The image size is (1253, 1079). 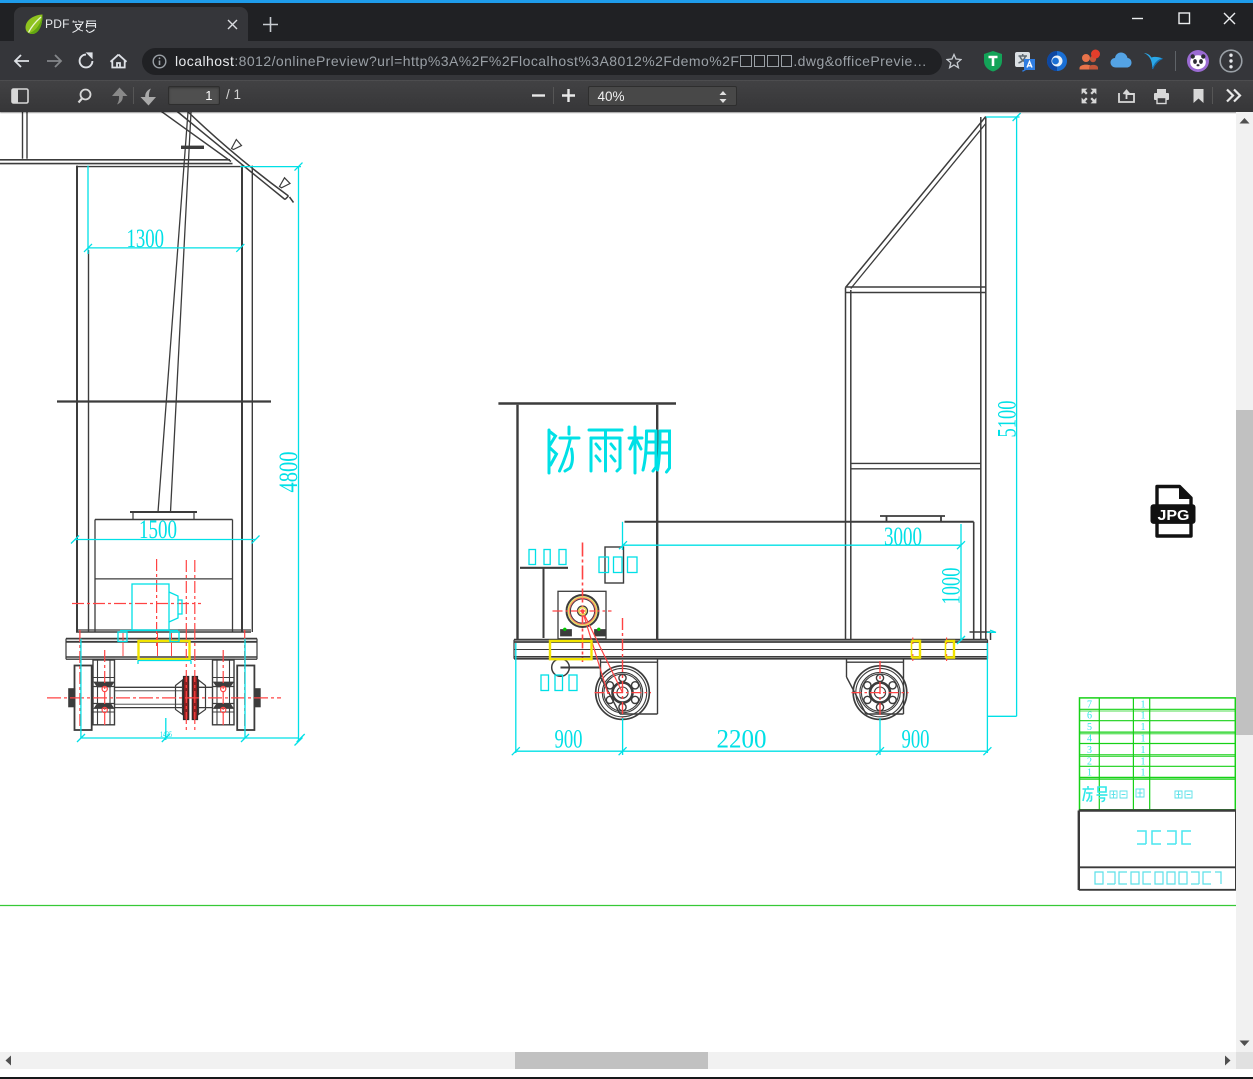 I want to click on svg-text: 4, so click(x=1089, y=739).